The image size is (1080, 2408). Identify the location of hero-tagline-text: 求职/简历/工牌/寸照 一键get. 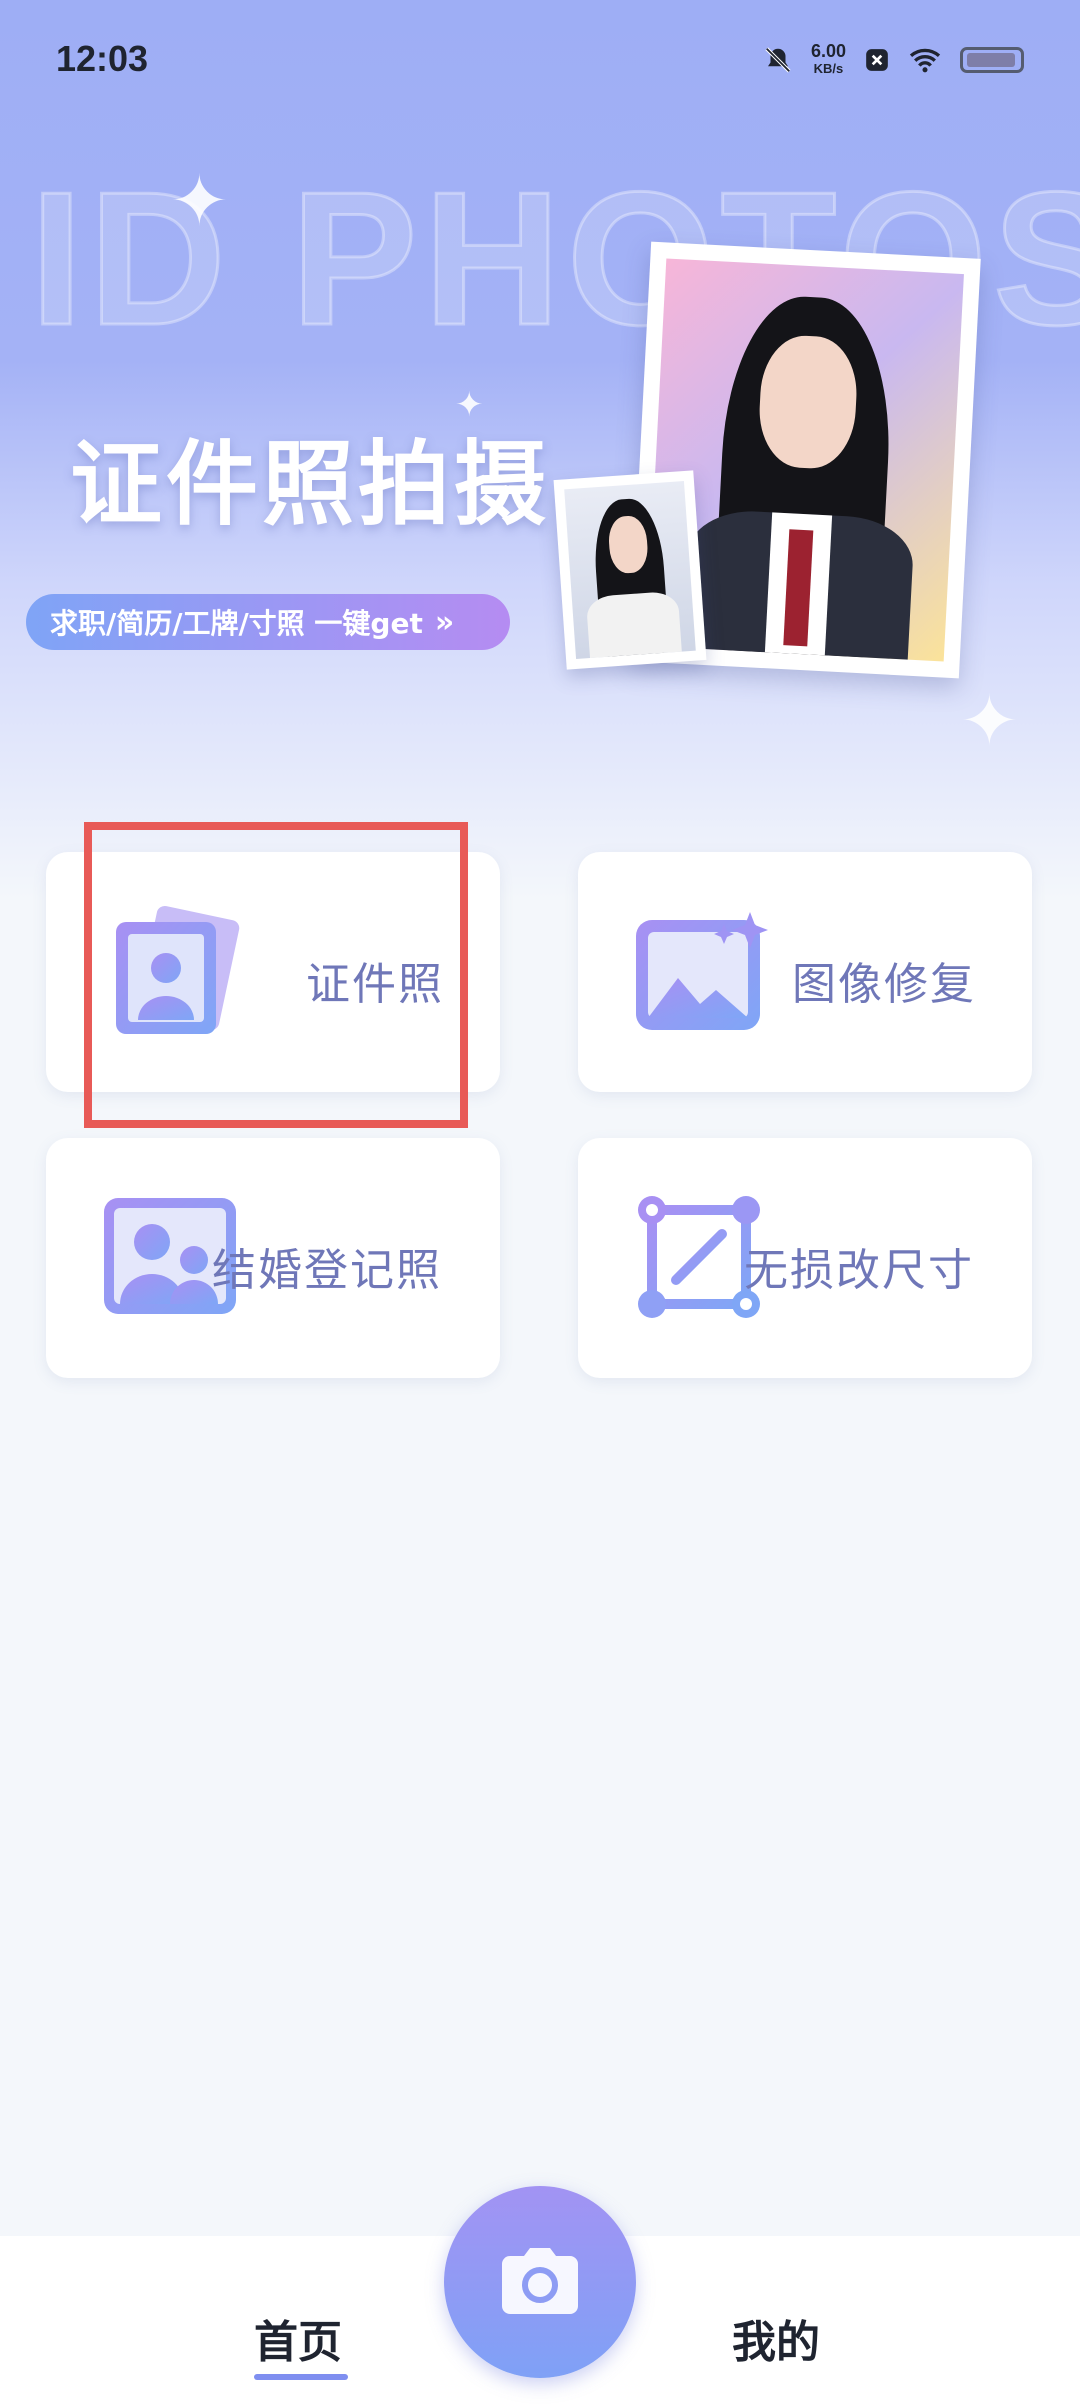
(236, 623).